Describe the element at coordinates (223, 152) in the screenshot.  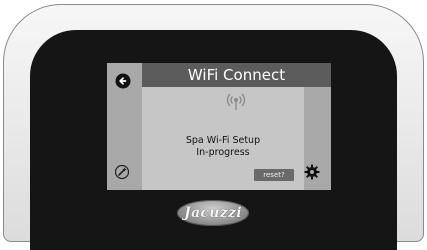
I see `status-message-line2: In-progress` at that location.